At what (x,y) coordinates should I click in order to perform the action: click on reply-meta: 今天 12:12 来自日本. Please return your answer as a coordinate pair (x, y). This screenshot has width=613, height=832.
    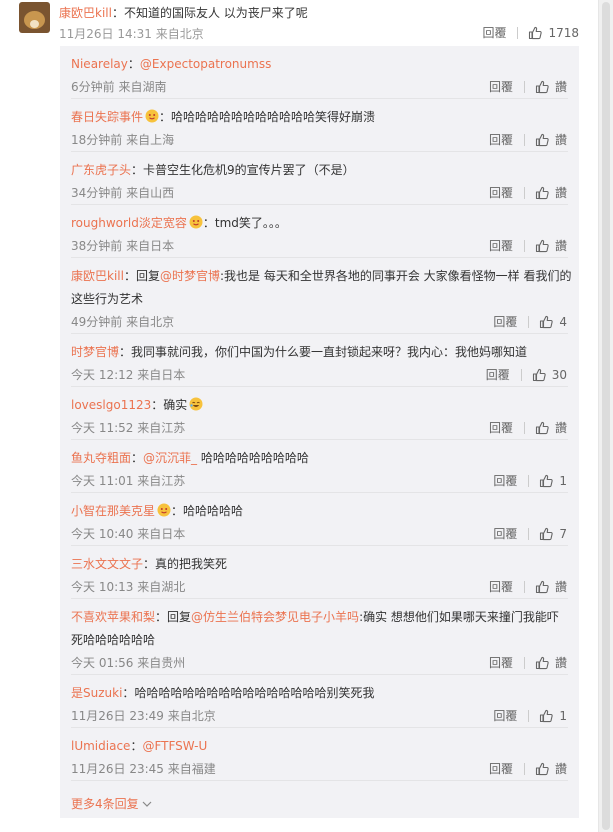
    Looking at the image, I should click on (128, 374).